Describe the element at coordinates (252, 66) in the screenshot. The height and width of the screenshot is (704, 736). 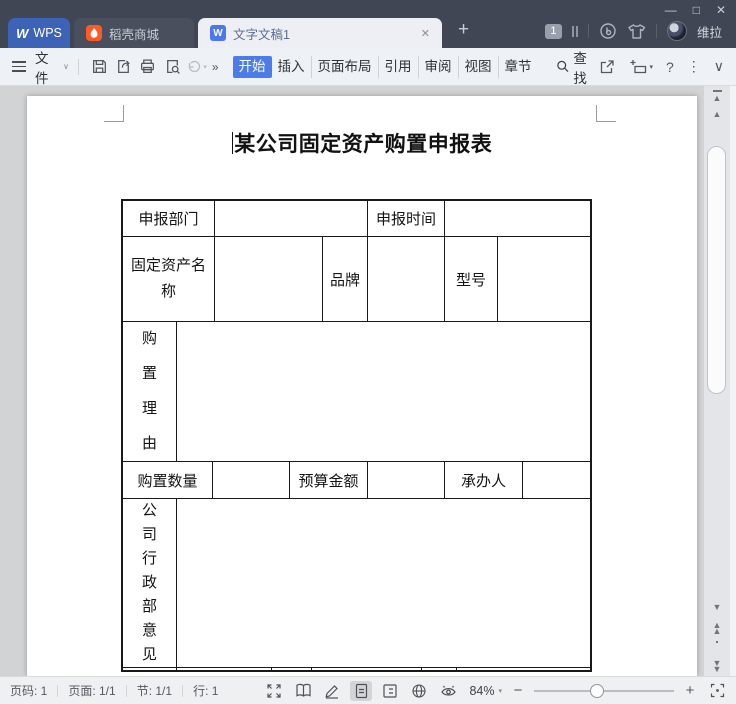
I see `ribbon-tab-home: 开始` at that location.